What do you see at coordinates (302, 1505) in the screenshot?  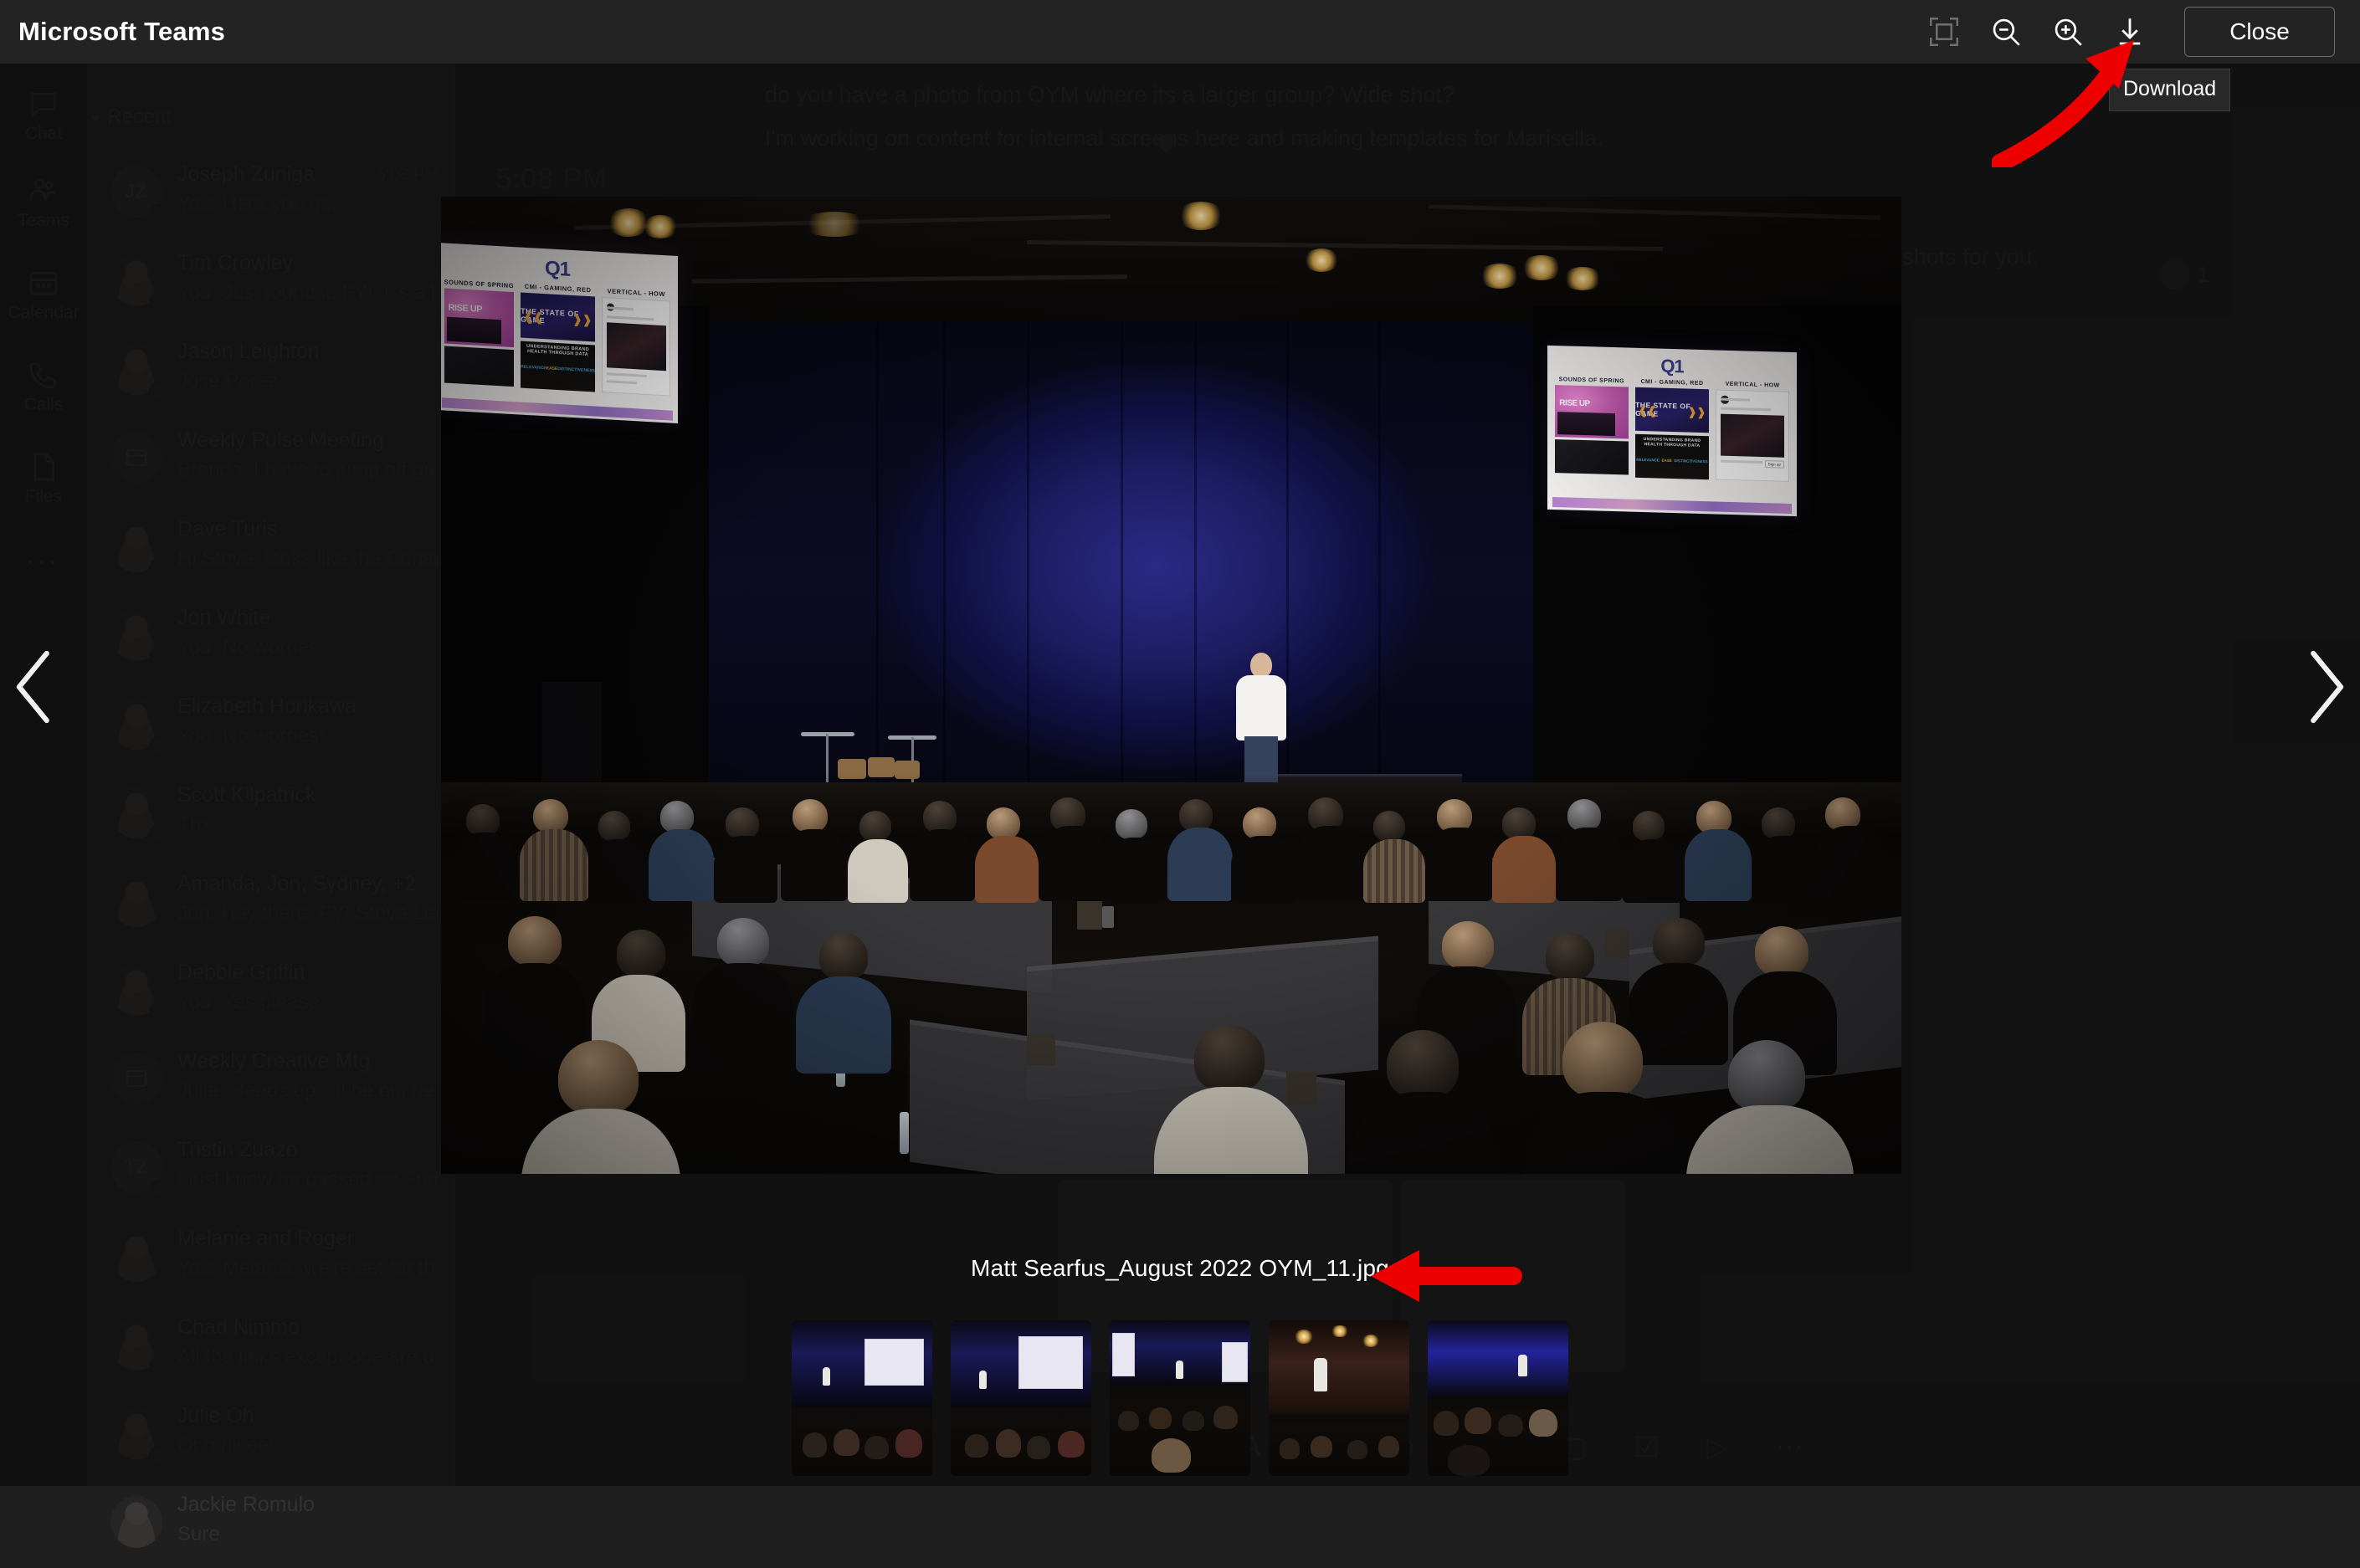 I see `chat-name: Jackie Romulo` at bounding box center [302, 1505].